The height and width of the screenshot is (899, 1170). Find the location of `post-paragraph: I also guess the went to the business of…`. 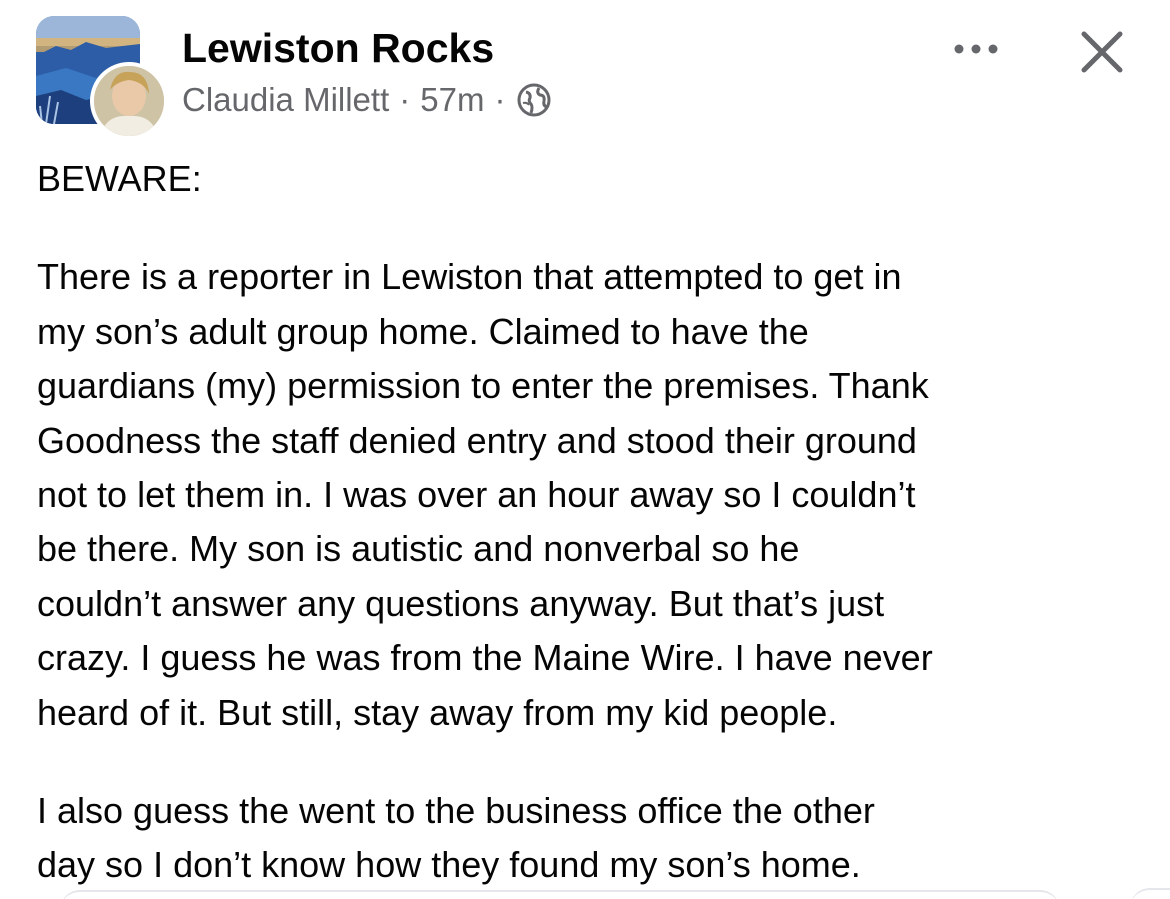

post-paragraph: I also guess the went to the business of… is located at coordinates (456, 838).